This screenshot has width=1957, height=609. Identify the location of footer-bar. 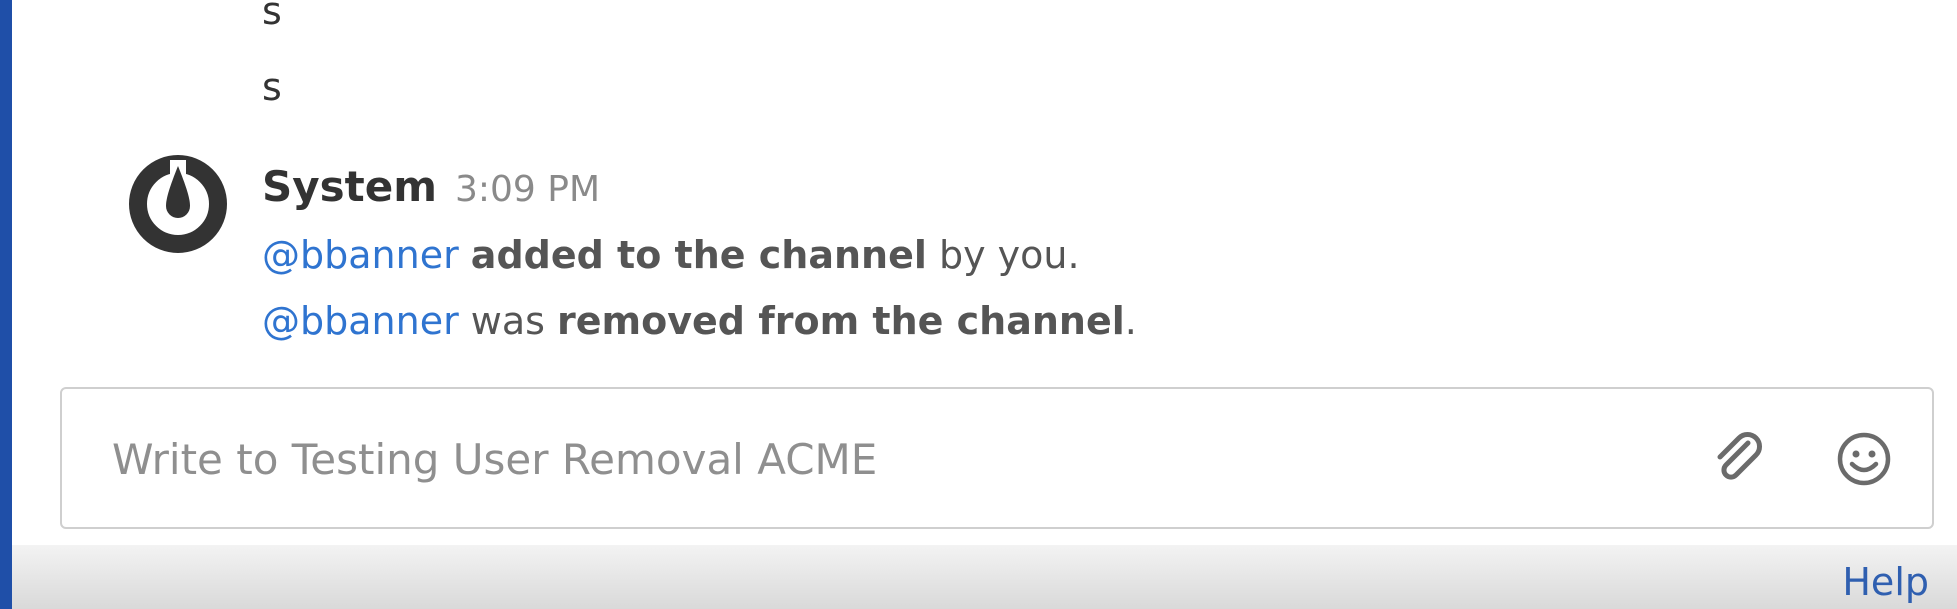
(984, 577).